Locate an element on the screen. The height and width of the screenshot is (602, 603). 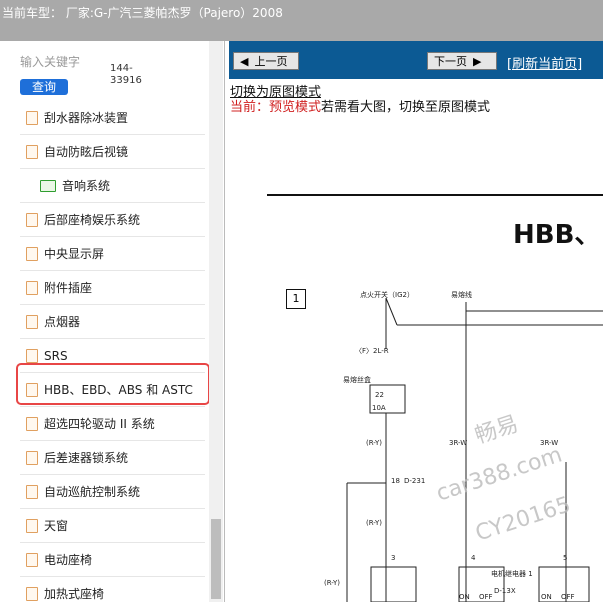
top-bar: 当前车型： 厂家:G-广汽三菱帕杰罗（Pajero）2008 is located at coordinates (301, 20).